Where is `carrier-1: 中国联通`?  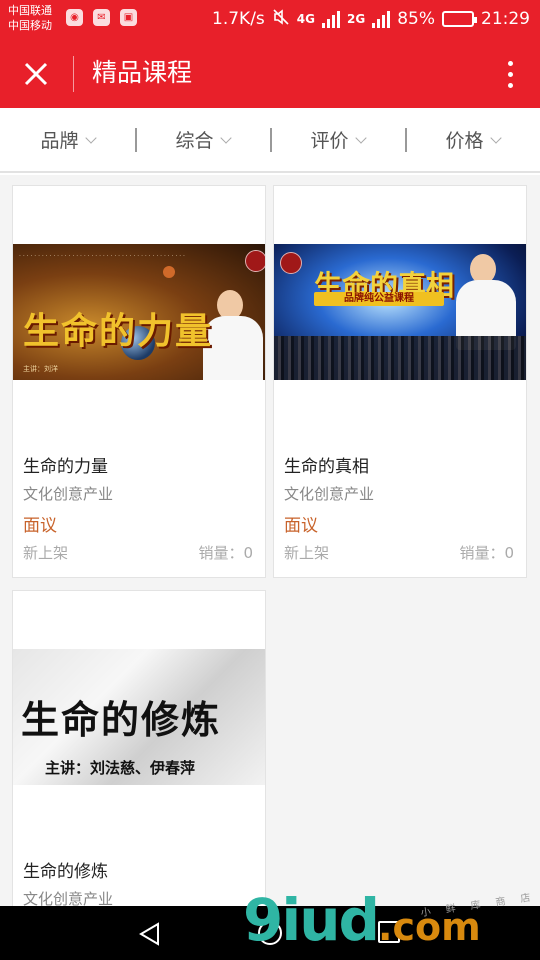 carrier-1: 中国联通 is located at coordinates (30, 10).